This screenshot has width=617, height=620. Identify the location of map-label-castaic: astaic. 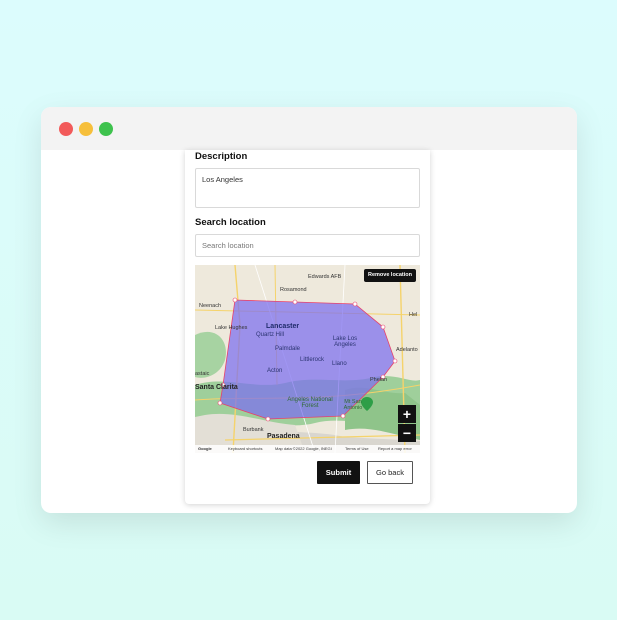
(202, 374).